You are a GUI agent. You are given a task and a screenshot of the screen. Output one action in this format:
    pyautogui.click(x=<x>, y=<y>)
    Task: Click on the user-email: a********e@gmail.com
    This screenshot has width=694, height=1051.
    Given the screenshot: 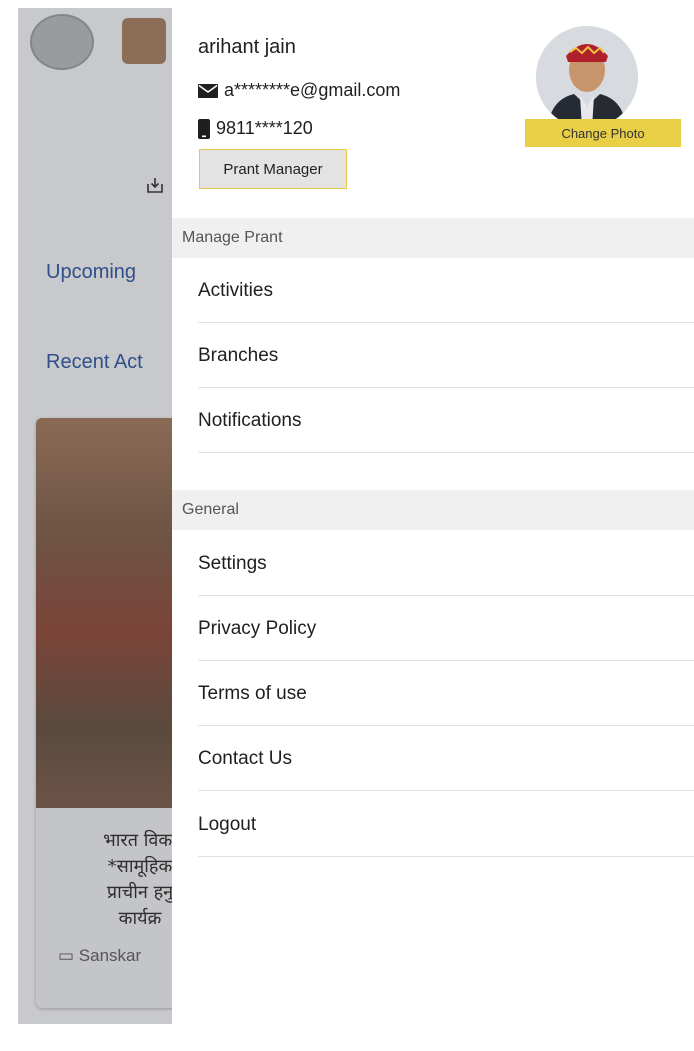 What is the action you would take?
    pyautogui.click(x=312, y=90)
    